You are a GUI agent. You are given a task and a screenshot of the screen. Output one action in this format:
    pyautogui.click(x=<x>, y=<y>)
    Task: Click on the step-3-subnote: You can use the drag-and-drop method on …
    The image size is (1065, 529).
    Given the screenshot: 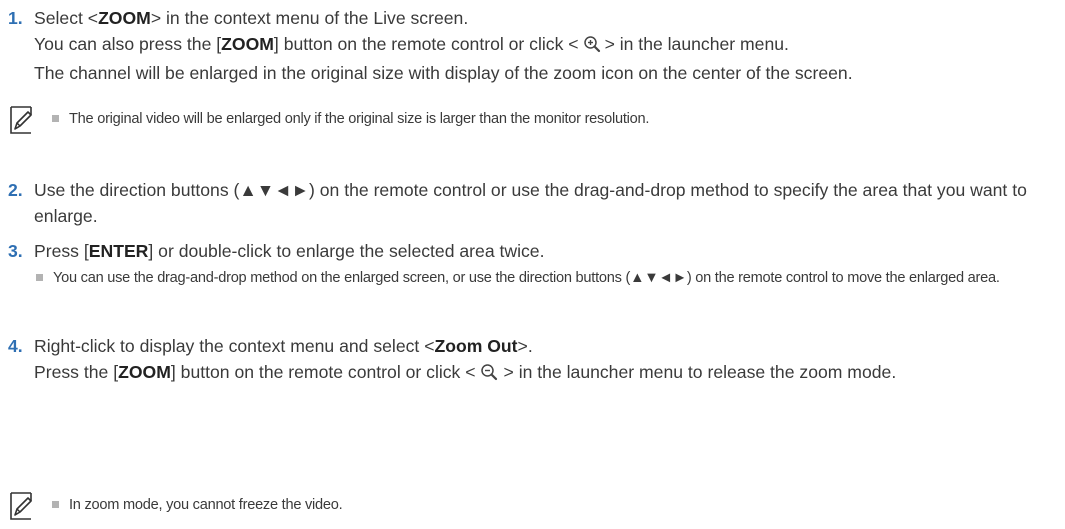 What is the action you would take?
    pyautogui.click(x=546, y=278)
    